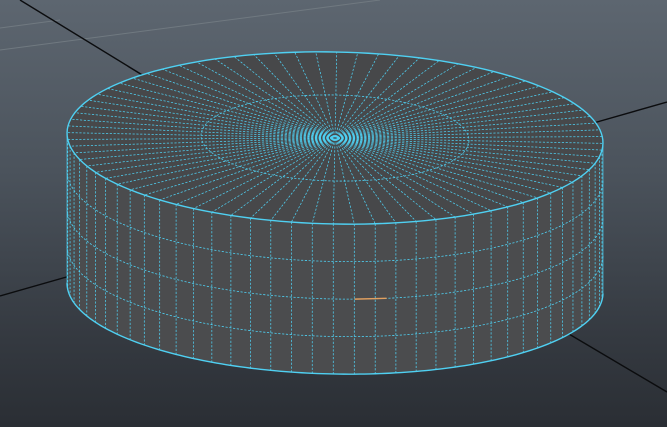 The image size is (667, 427). What do you see at coordinates (628, 113) in the screenshot?
I see `axis-line-right` at bounding box center [628, 113].